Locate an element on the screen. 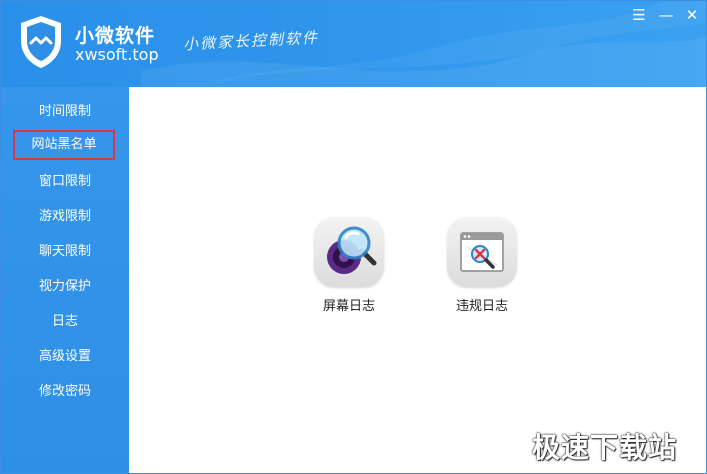  sidebar-item-window-limit: 窗口限制 is located at coordinates (65, 182).